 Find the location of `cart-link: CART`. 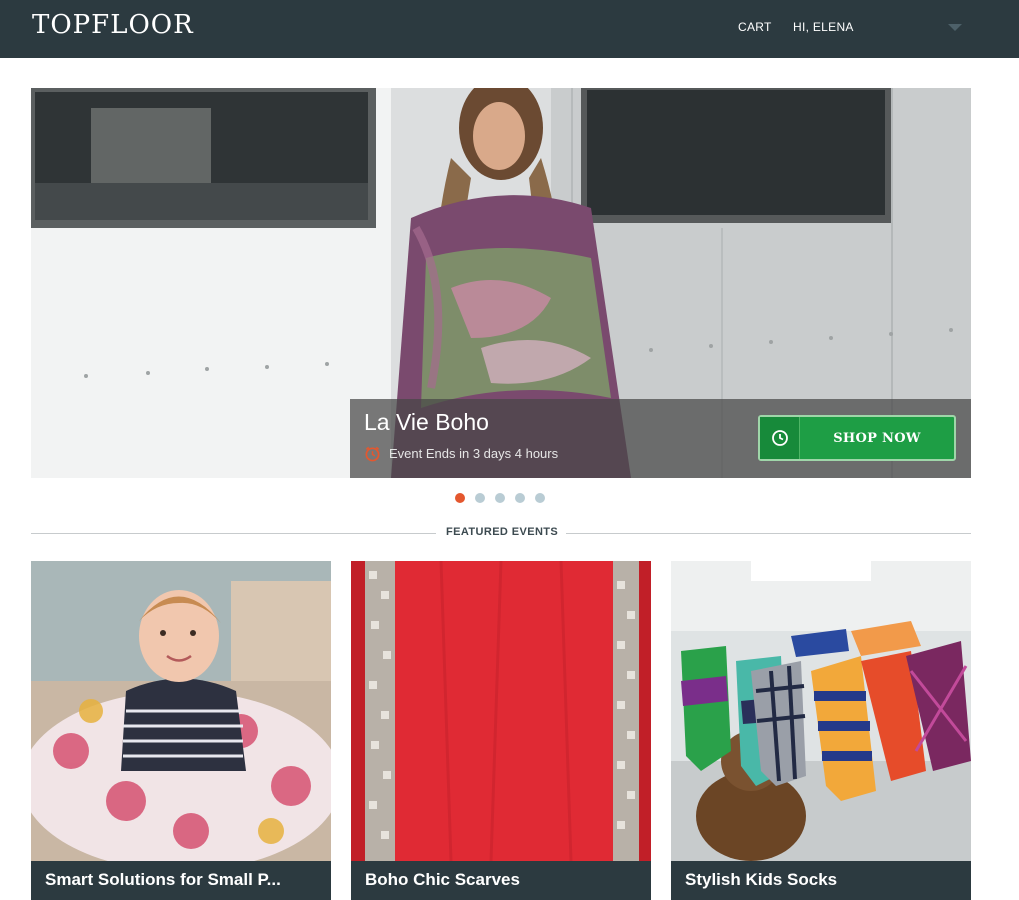

cart-link: CART is located at coordinates (755, 27).